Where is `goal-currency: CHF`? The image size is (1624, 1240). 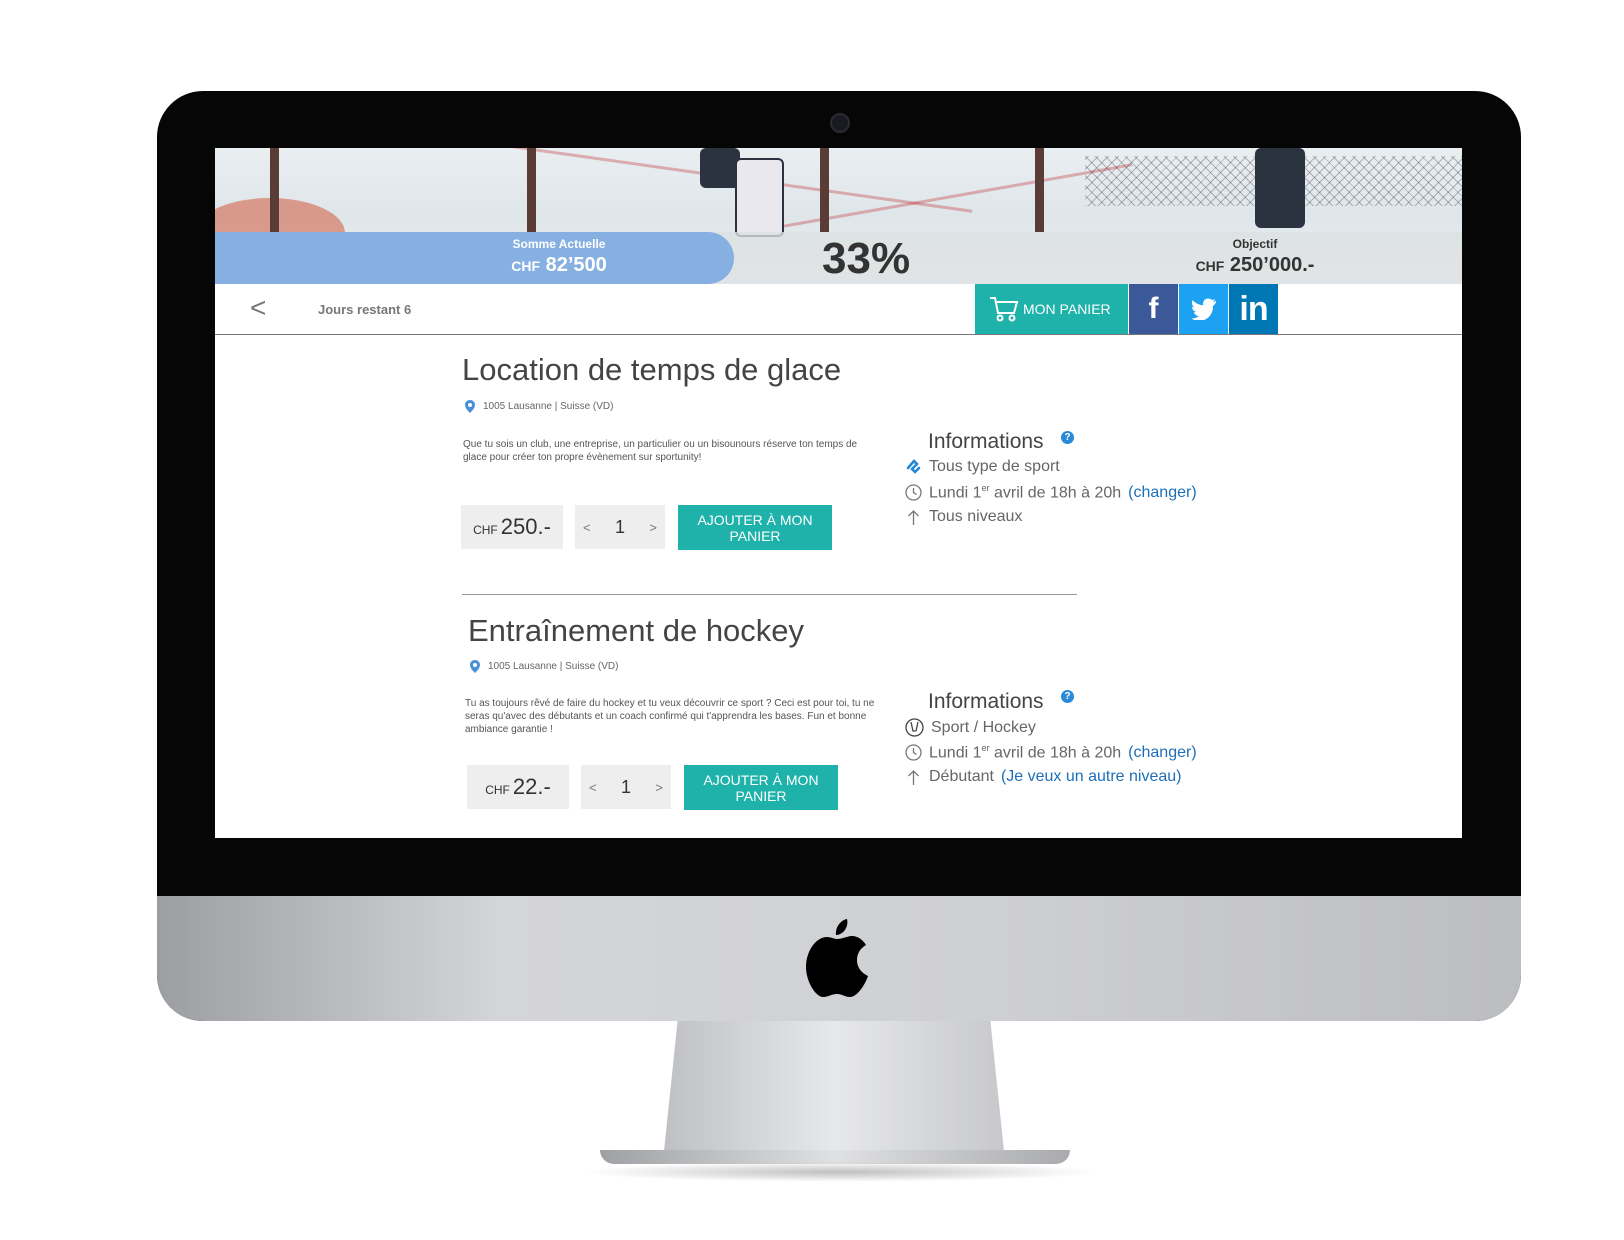
goal-currency: CHF is located at coordinates (1210, 266).